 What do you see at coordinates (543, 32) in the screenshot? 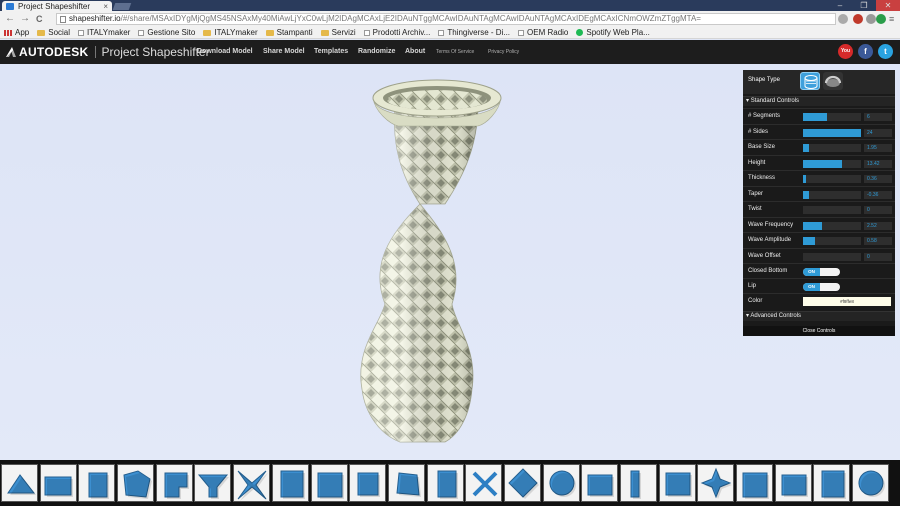
I see `bookmark-item: OEM Radio` at bounding box center [543, 32].